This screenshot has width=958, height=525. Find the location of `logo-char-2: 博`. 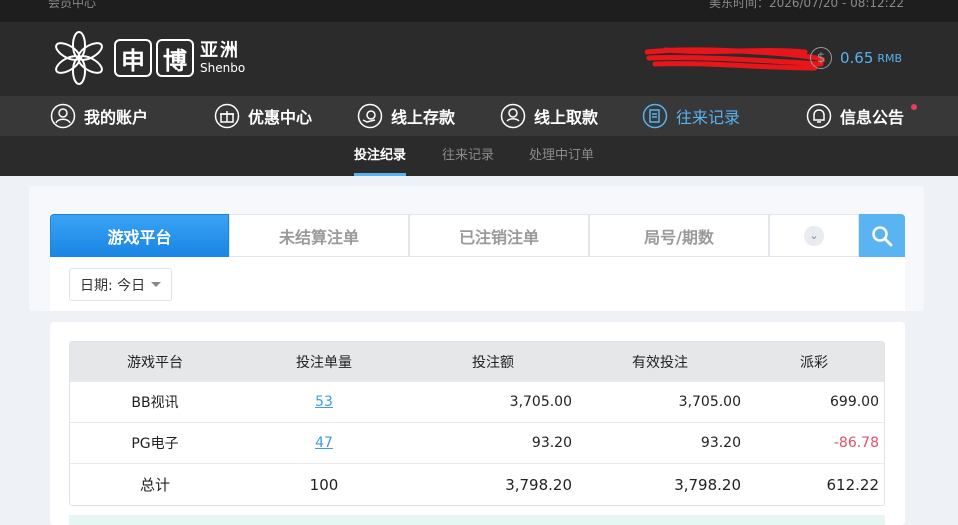

logo-char-2: 博 is located at coordinates (175, 58).